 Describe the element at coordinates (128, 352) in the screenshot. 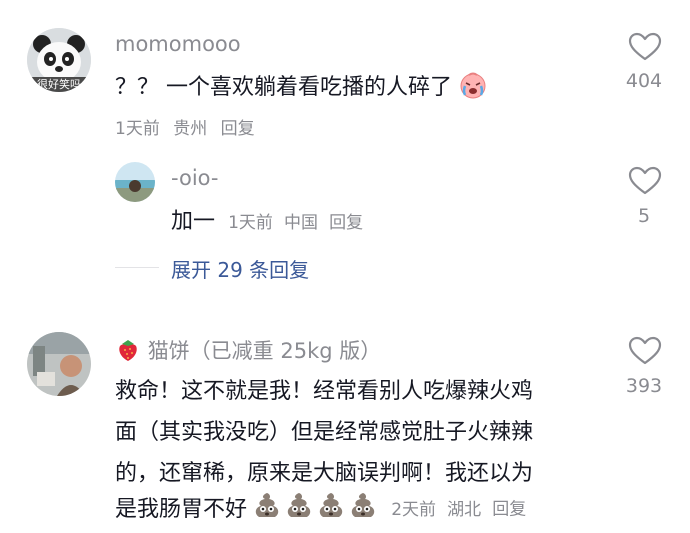

I see `strawberry-icon` at that location.